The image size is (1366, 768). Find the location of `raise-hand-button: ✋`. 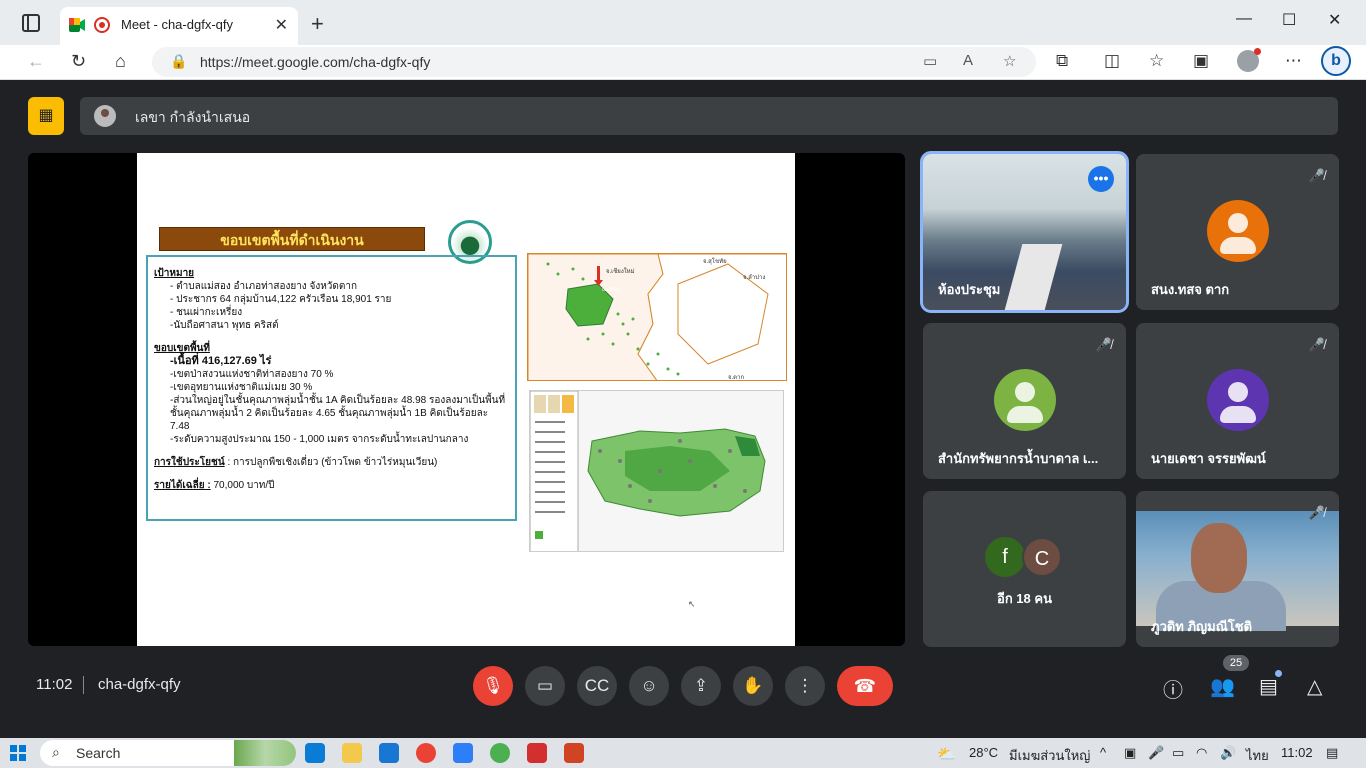

raise-hand-button: ✋ is located at coordinates (753, 686).